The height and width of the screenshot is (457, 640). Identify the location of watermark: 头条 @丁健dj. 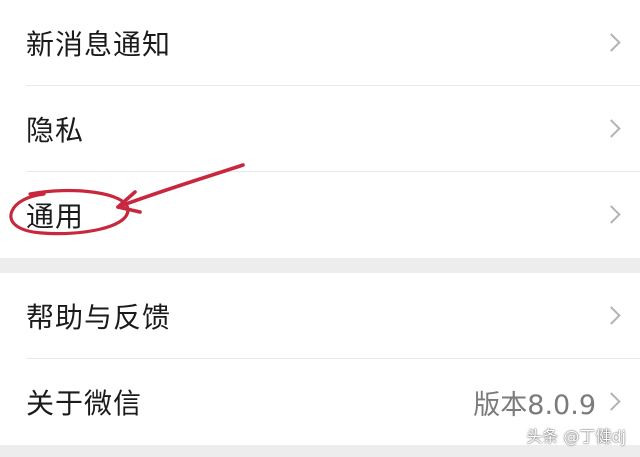
(576, 436).